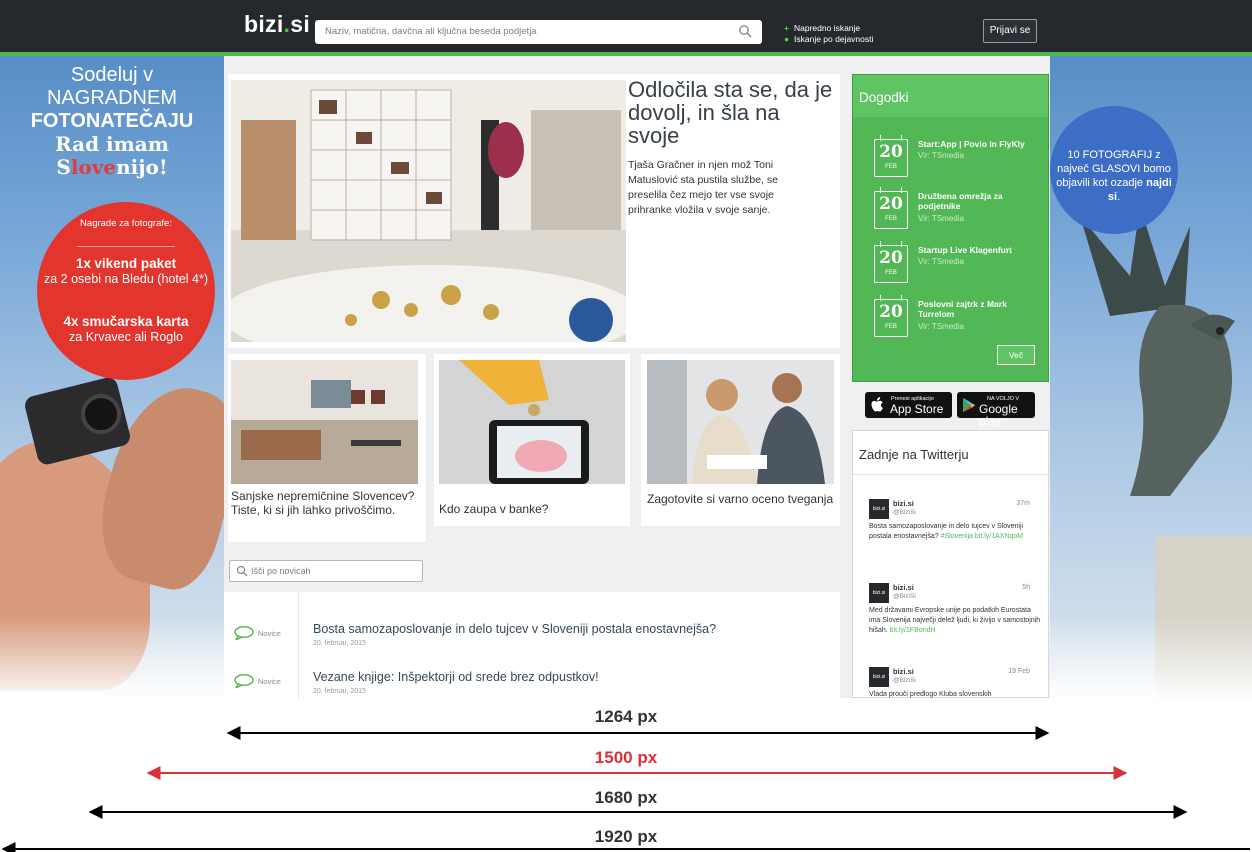  I want to click on google-play-badge: NA VOLJO V Google play, so click(996, 409).